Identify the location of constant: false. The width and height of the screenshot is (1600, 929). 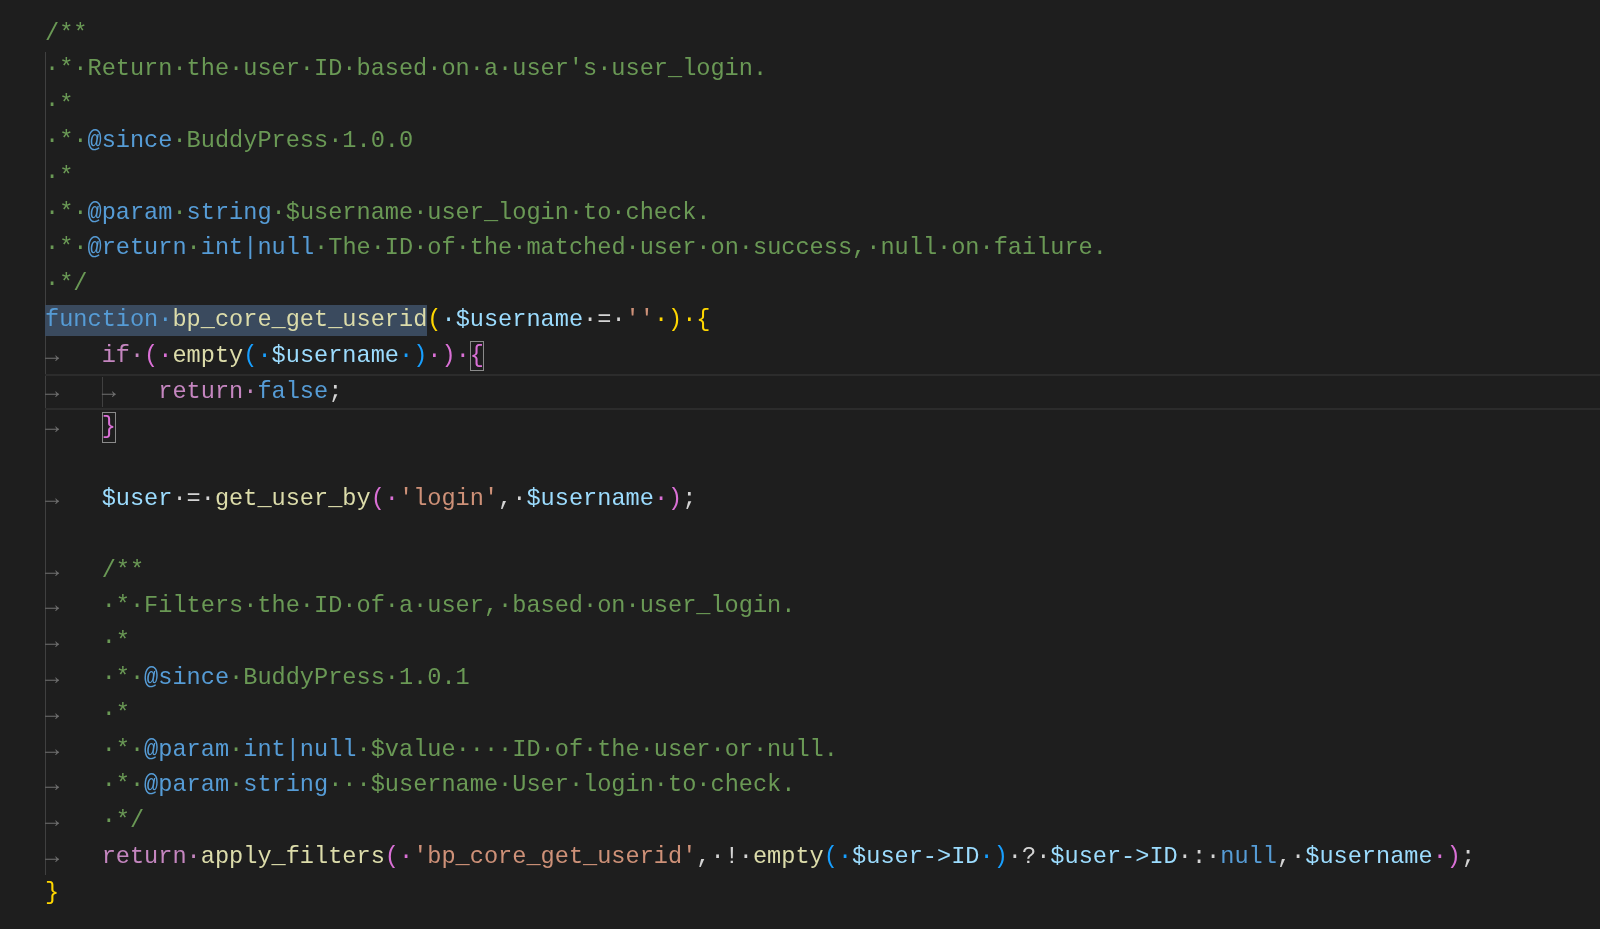
(293, 391).